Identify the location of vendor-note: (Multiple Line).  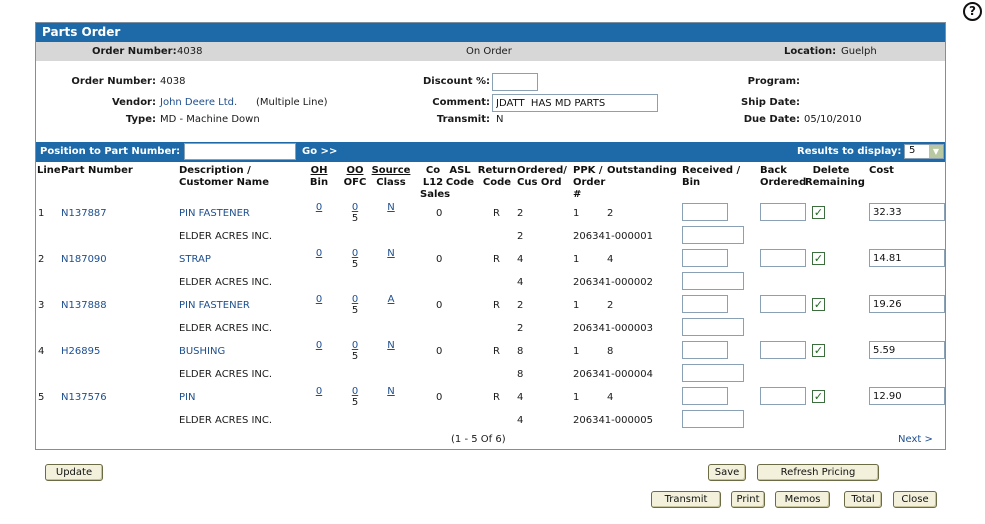
(292, 102).